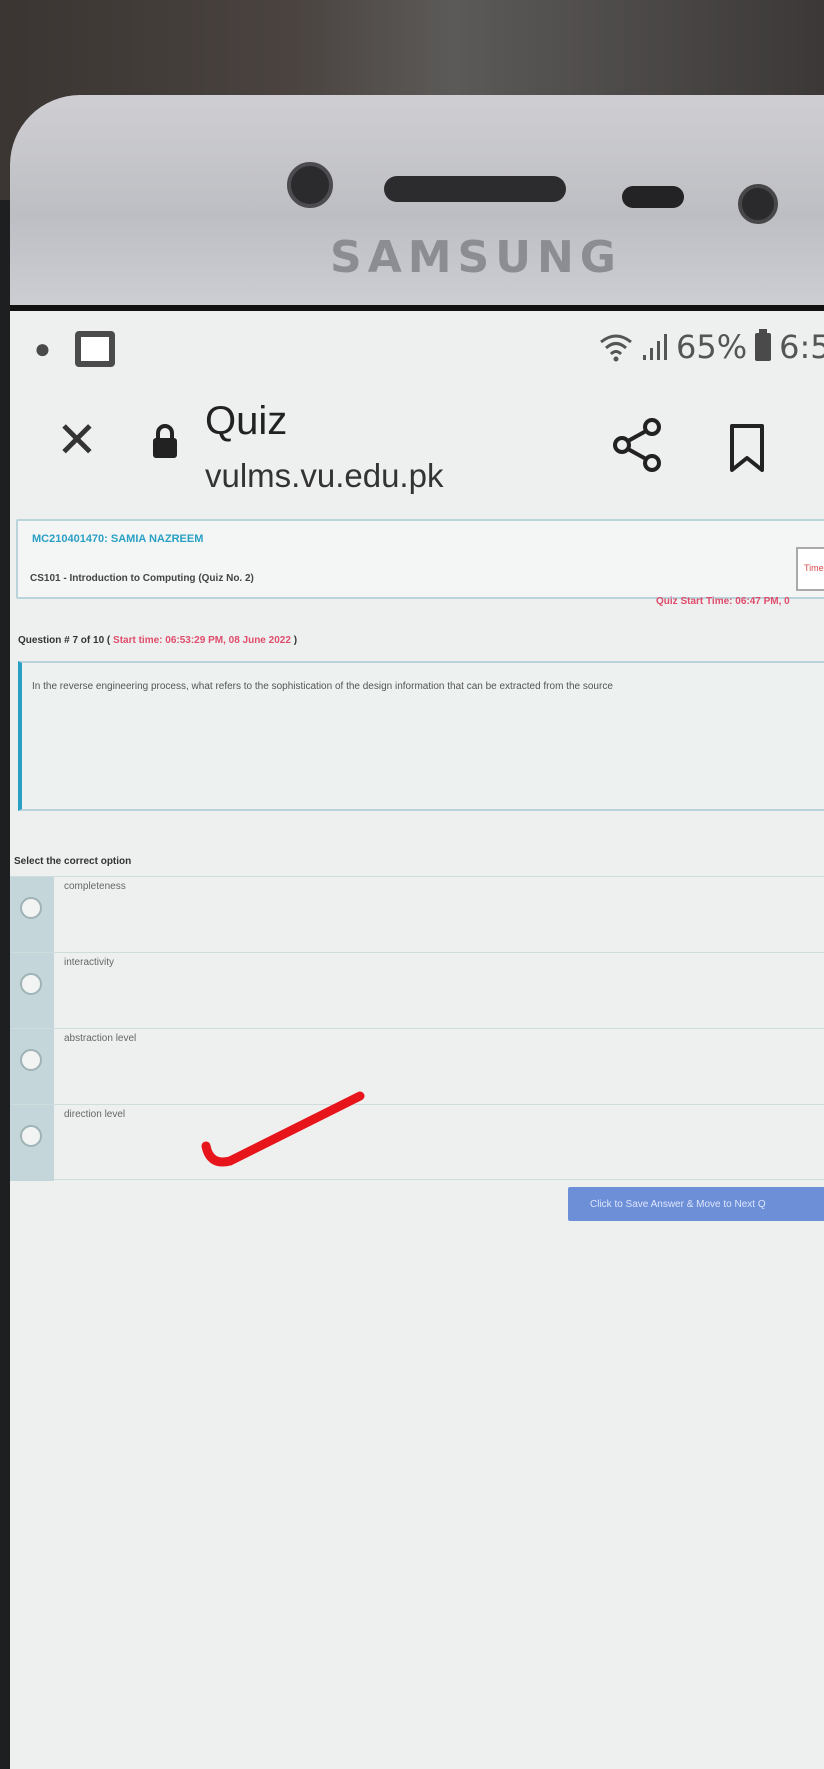  Describe the element at coordinates (89, 962) in the screenshot. I see `option-label: interactivity` at that location.